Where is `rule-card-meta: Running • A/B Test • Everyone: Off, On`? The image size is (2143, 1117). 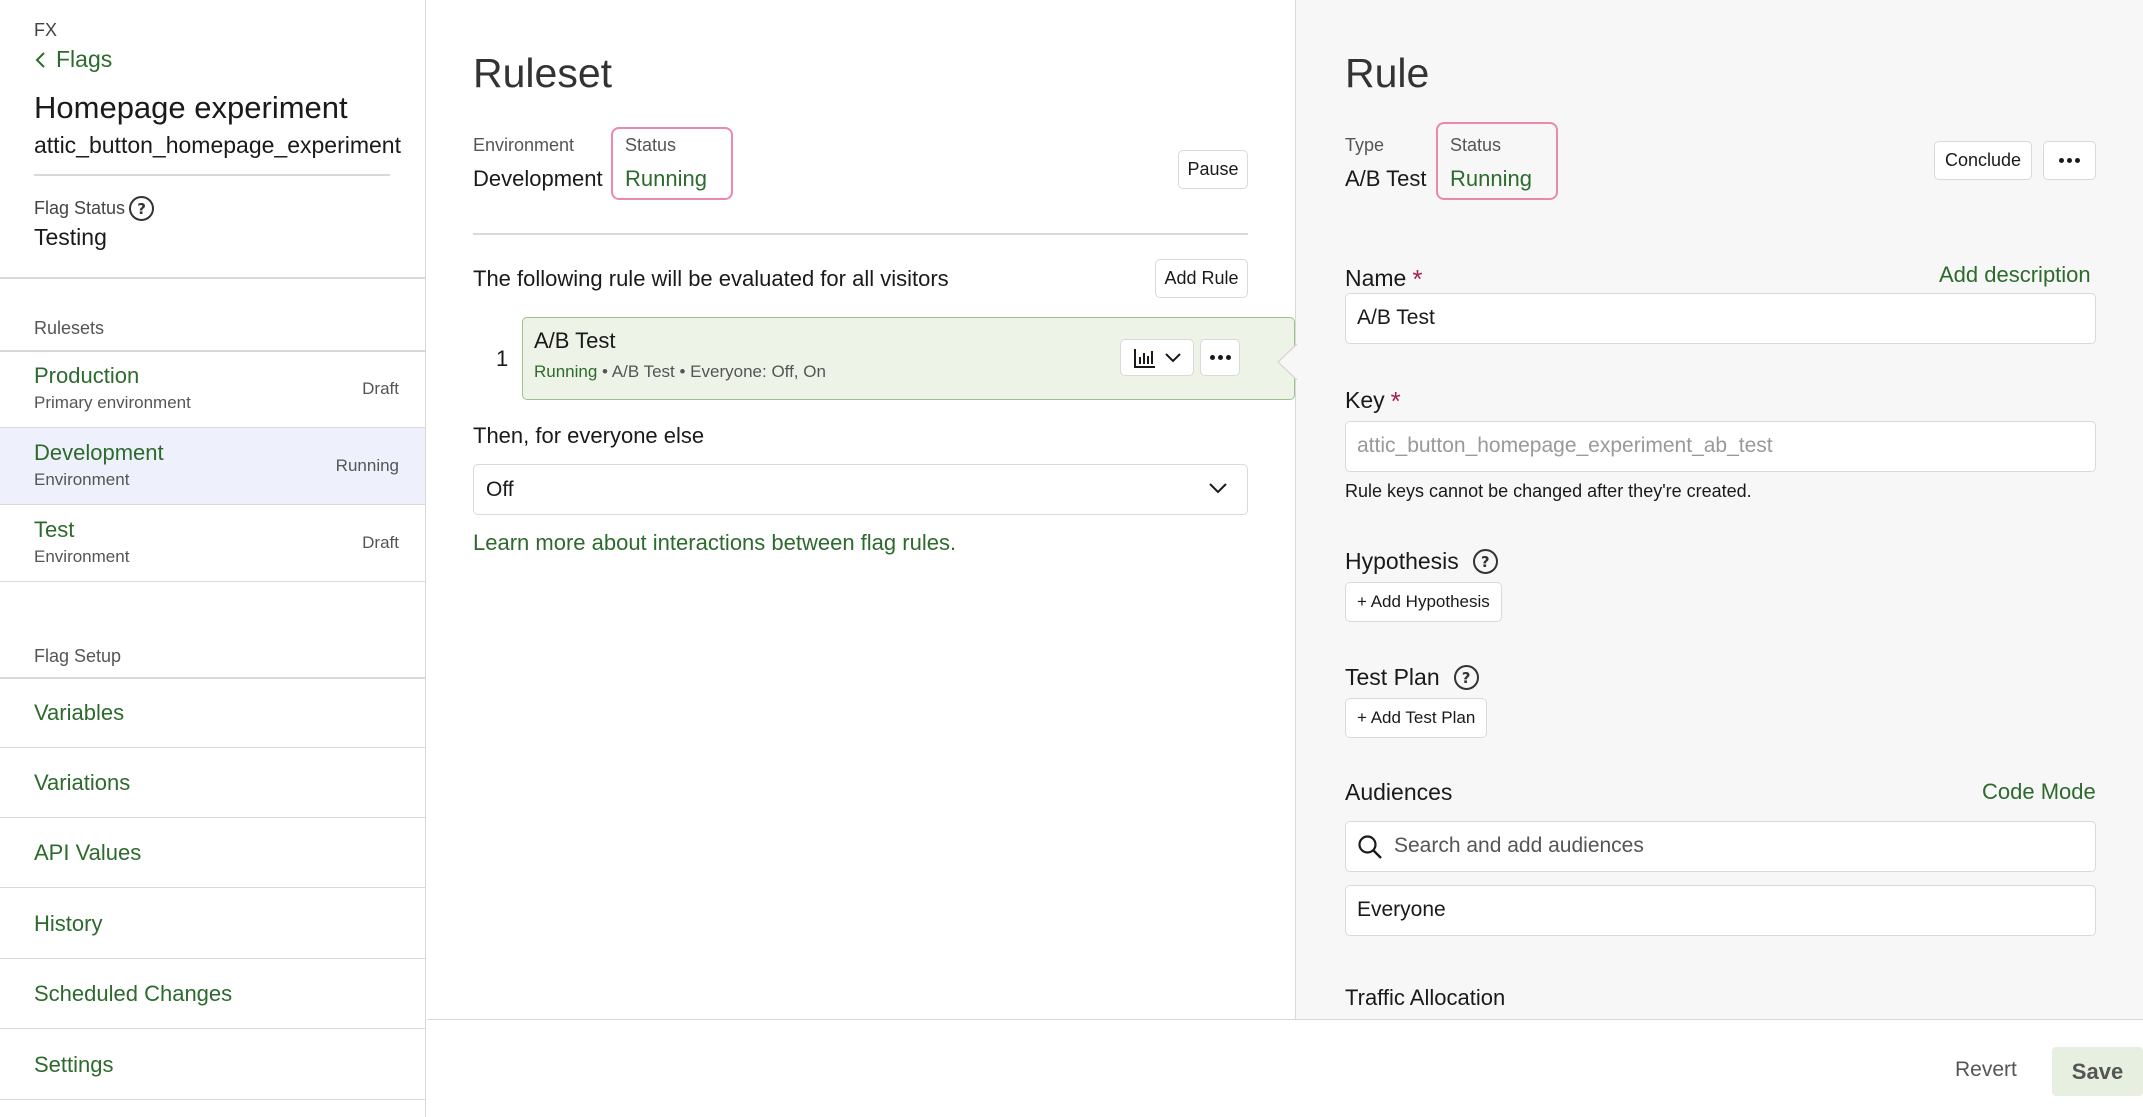
rule-card-meta: Running • A/B Test • Everyone: Off, On is located at coordinates (680, 372).